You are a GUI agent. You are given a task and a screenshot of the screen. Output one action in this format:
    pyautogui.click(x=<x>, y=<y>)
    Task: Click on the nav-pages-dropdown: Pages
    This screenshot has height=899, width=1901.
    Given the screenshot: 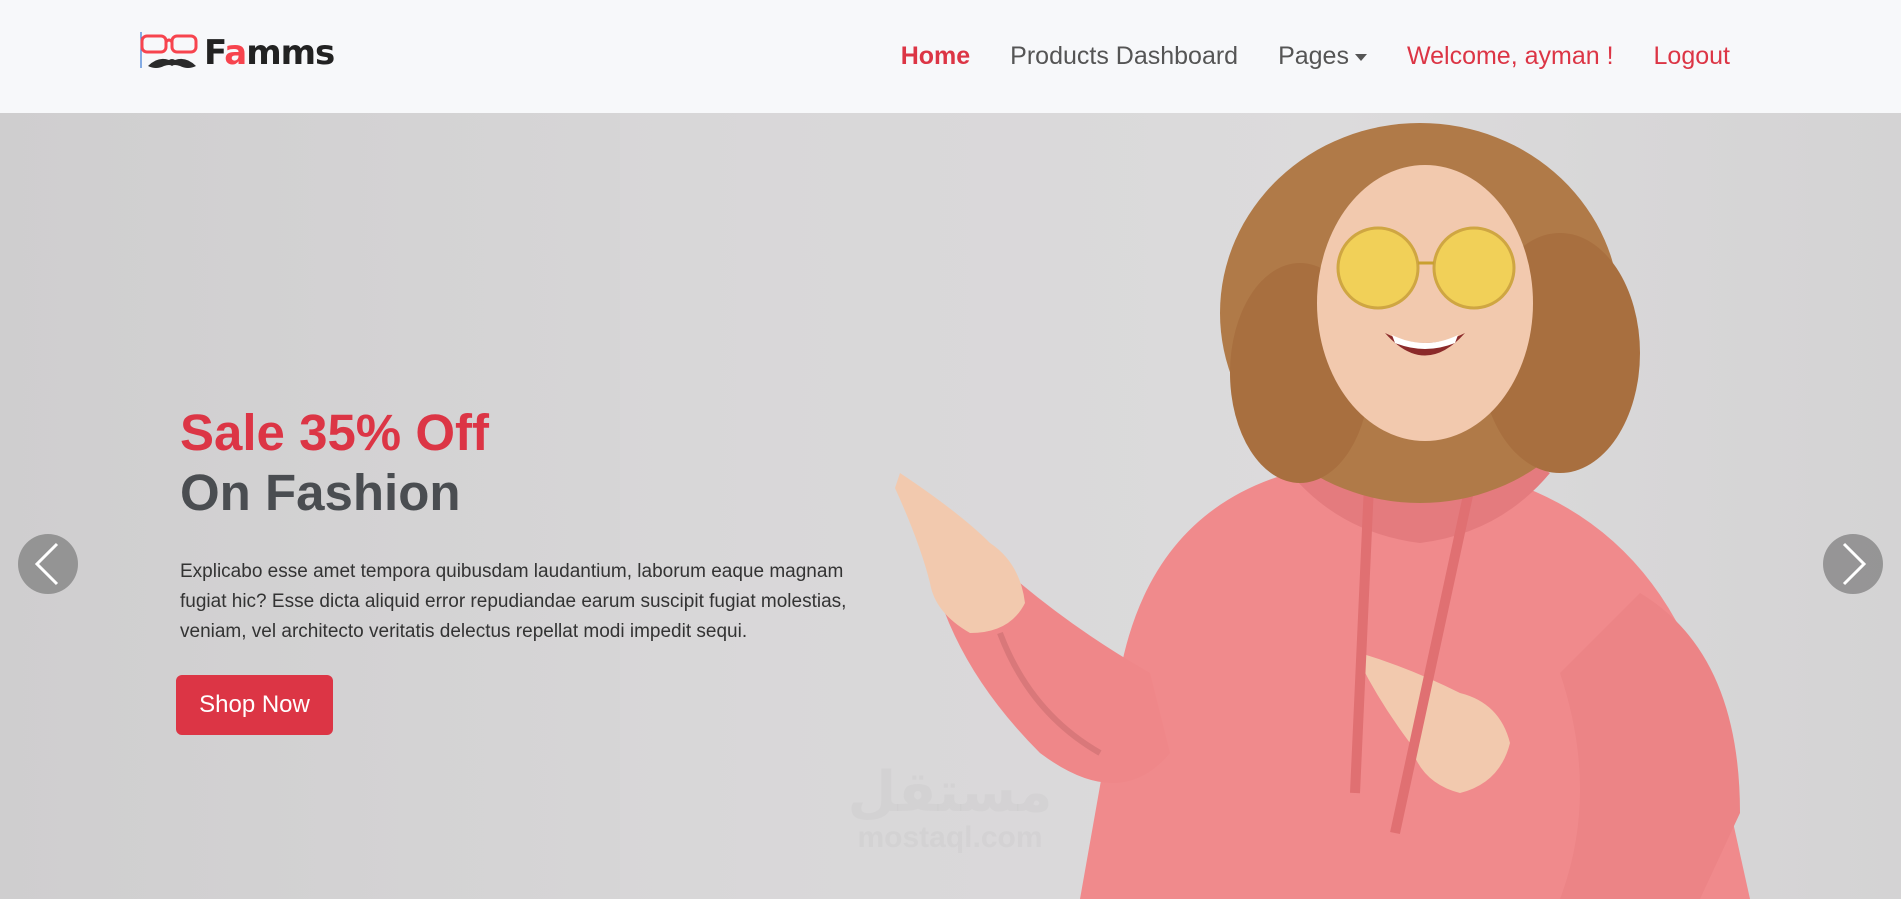 What is the action you would take?
    pyautogui.click(x=1322, y=56)
    